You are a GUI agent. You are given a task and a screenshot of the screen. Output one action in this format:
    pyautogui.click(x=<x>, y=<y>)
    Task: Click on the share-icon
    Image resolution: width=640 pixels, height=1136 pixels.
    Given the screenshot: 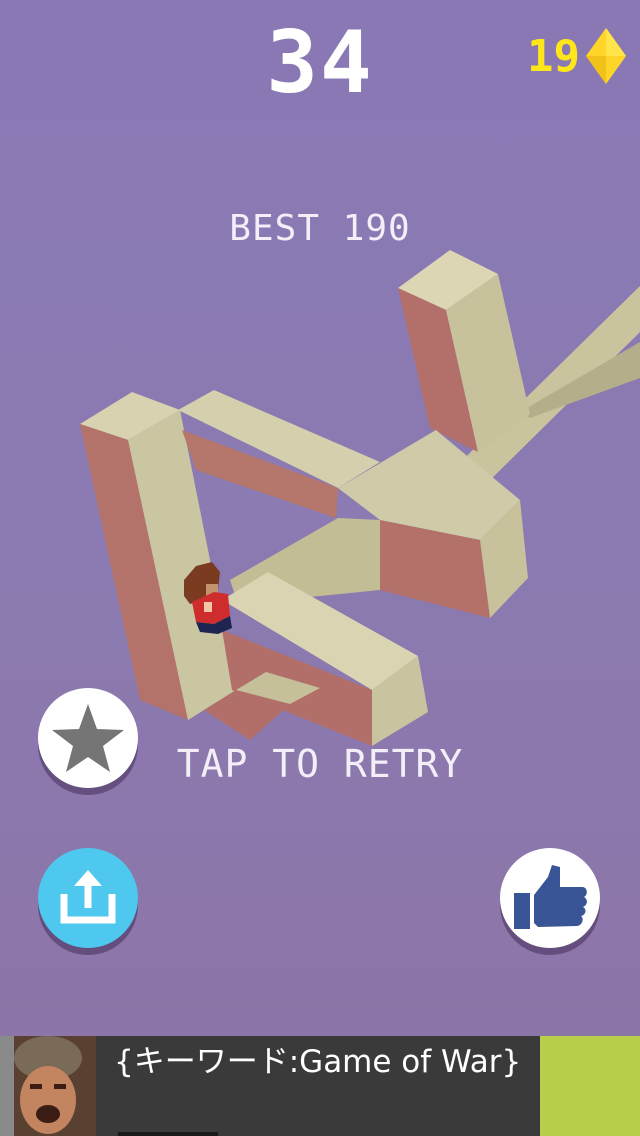 What is the action you would take?
    pyautogui.click(x=88, y=897)
    